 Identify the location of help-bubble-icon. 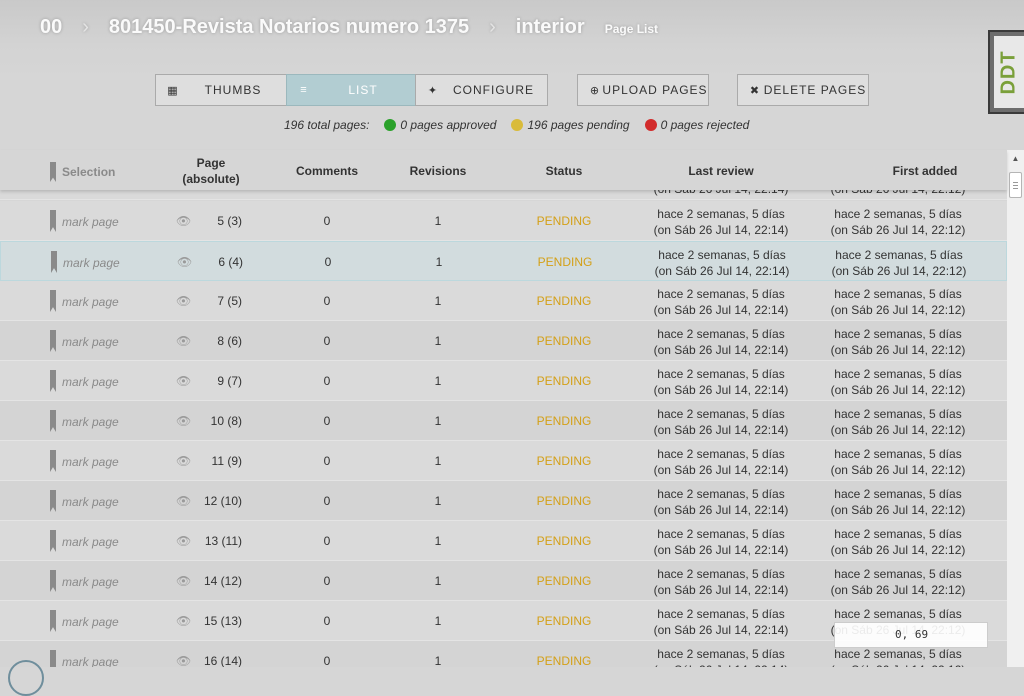
(26, 678).